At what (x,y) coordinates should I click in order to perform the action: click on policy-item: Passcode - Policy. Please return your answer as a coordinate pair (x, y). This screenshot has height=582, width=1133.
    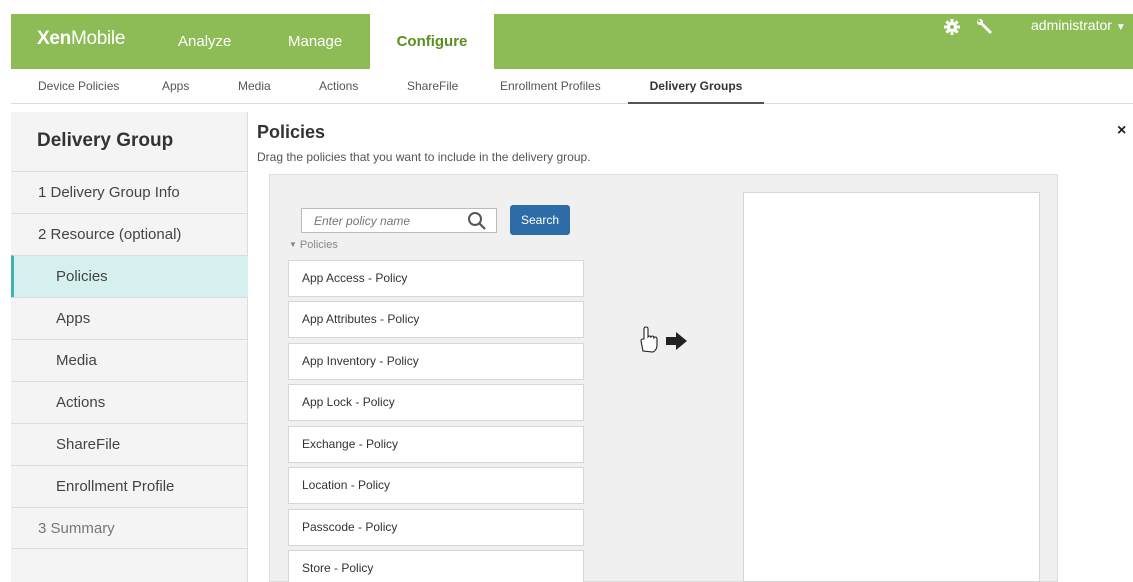
    Looking at the image, I should click on (436, 527).